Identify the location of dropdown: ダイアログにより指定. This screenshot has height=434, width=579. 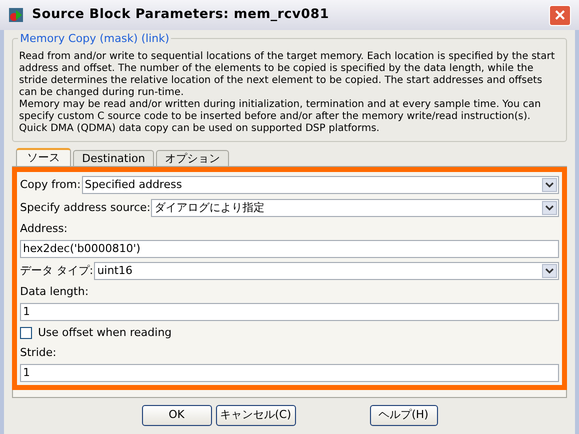
(355, 208).